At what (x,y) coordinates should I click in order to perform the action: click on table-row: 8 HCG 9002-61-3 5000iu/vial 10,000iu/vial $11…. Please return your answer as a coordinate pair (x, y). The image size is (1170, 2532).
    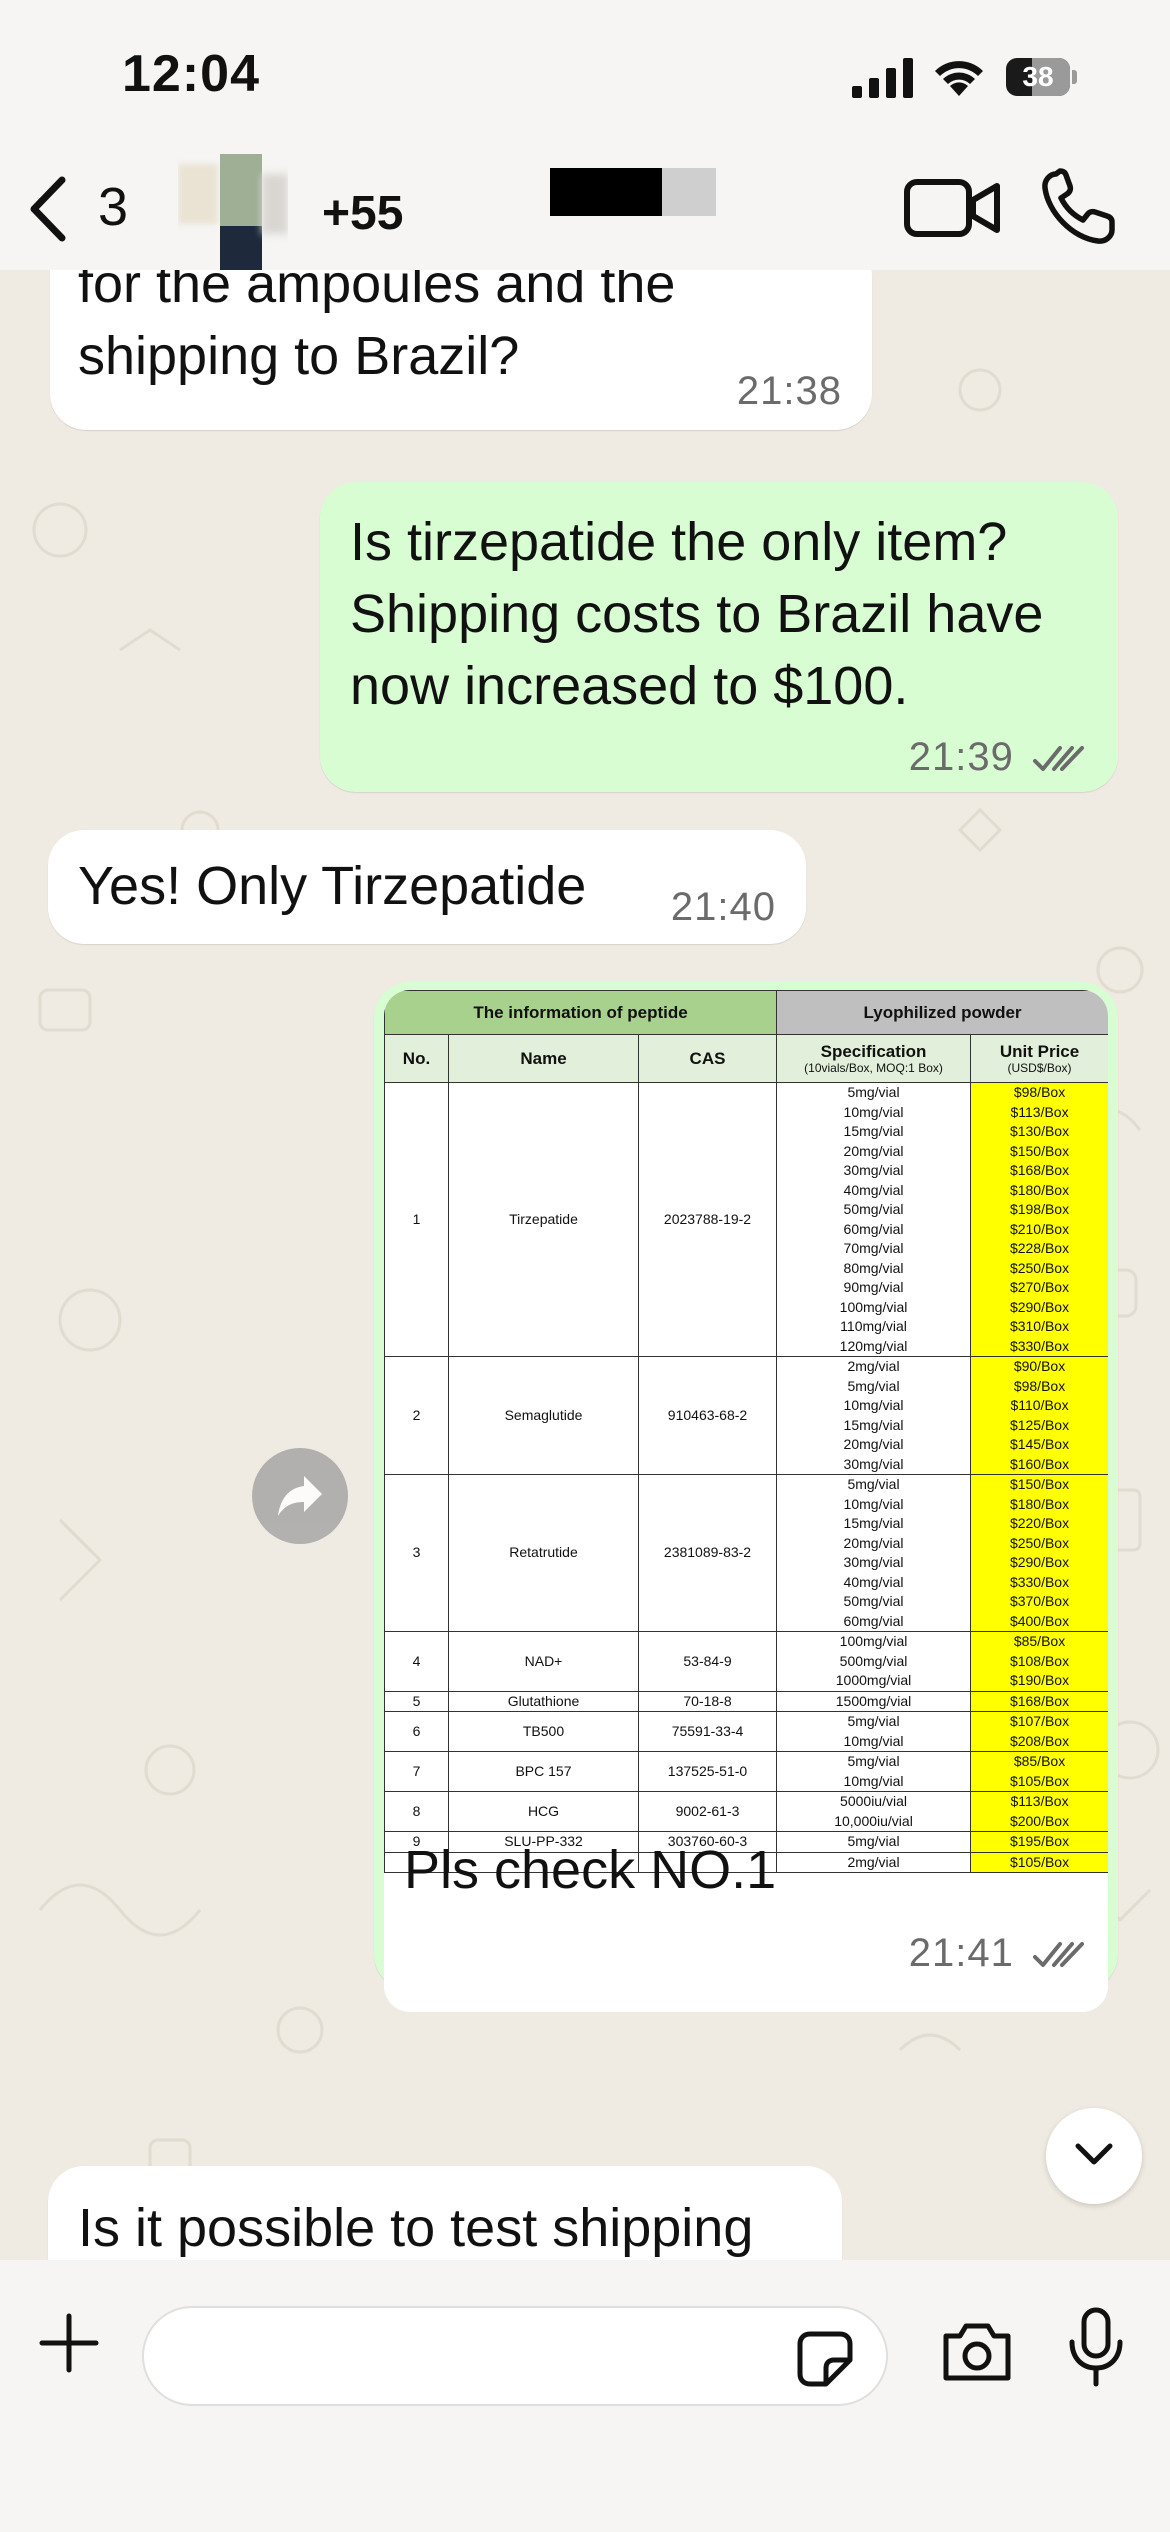
    Looking at the image, I should click on (746, 1811).